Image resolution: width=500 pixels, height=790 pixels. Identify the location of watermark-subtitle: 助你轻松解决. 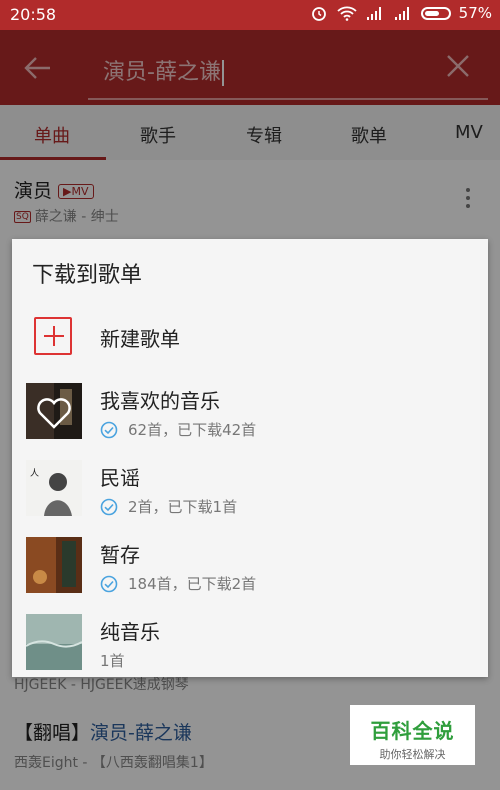
(412, 754).